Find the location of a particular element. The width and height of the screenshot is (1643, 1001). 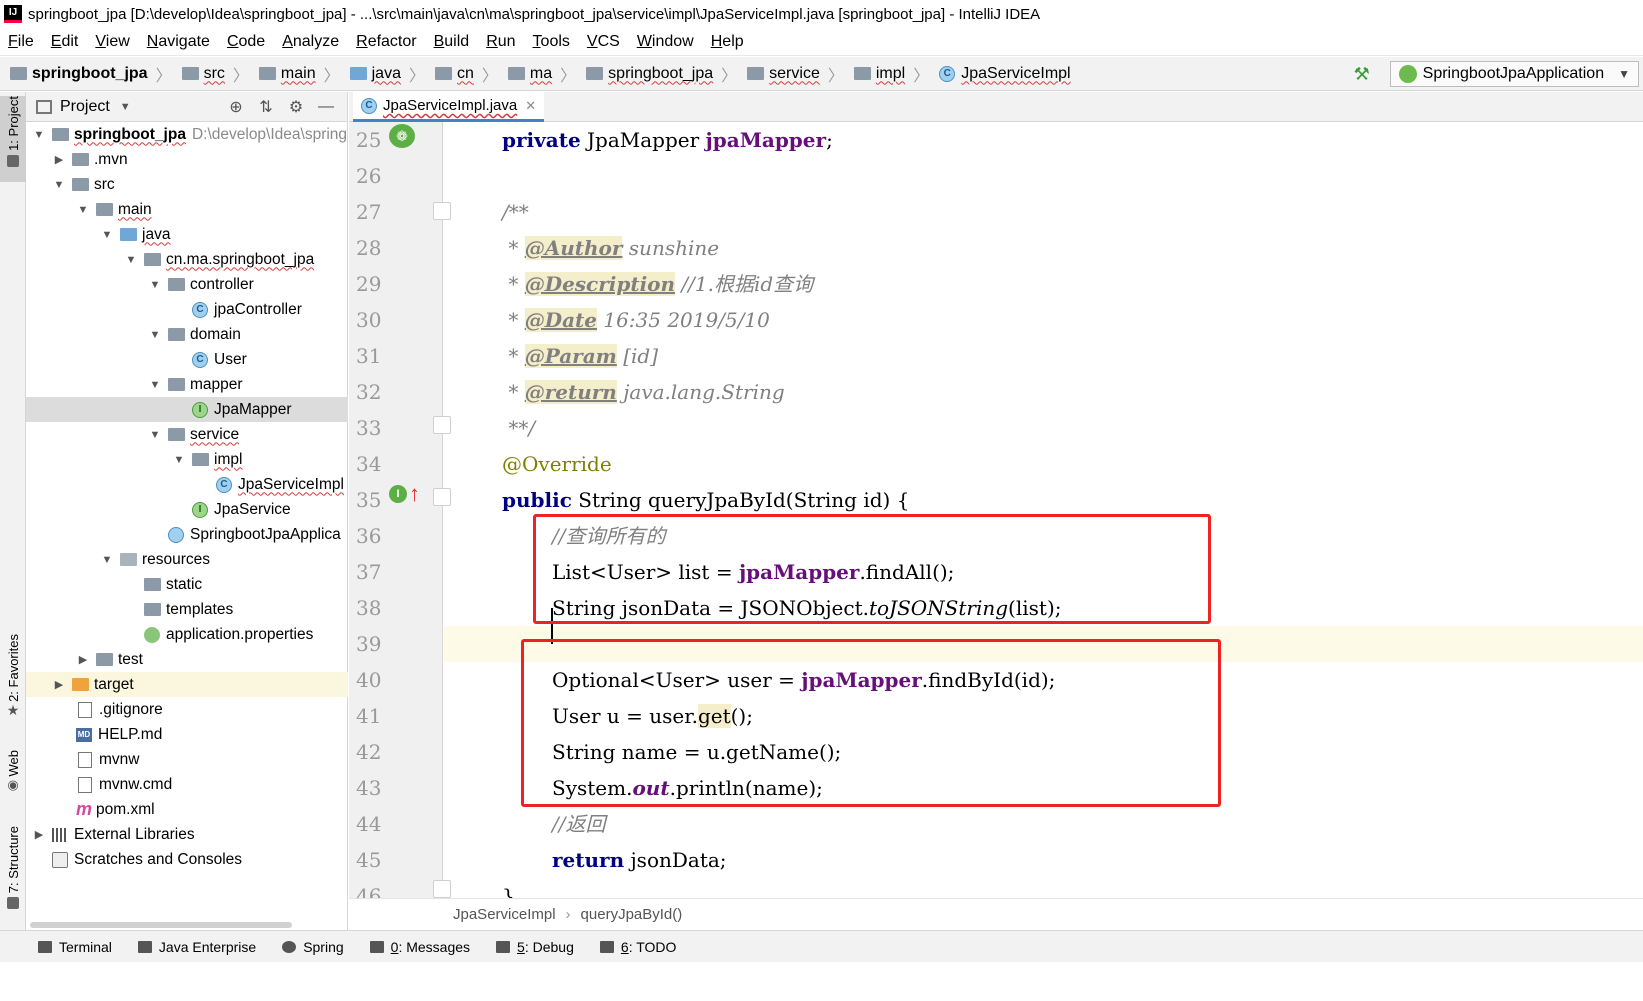

close-icon: ✕ is located at coordinates (530, 106).